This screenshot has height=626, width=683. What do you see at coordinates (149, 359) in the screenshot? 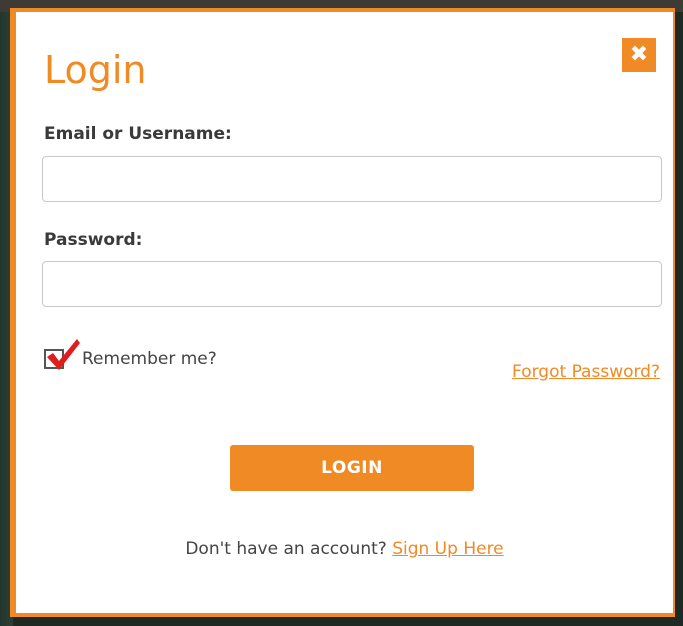
I see `remember-me-label: Remember me?` at bounding box center [149, 359].